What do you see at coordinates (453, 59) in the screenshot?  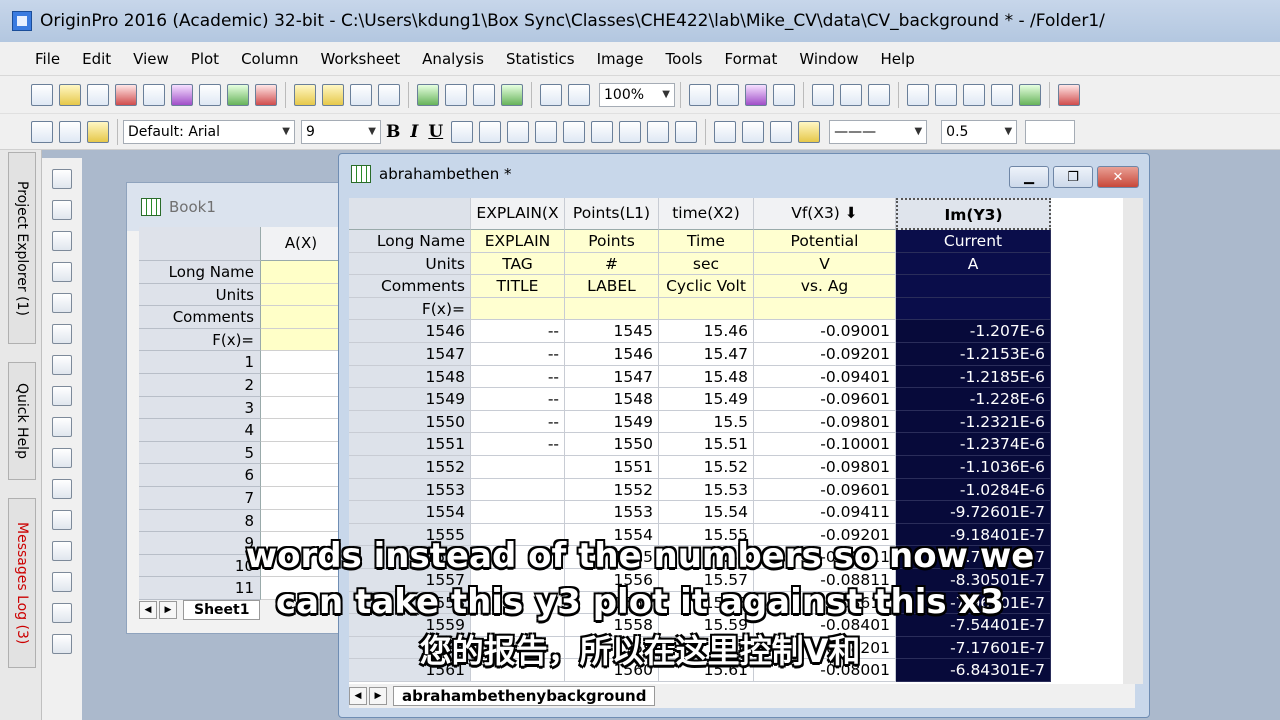 I see `menu-analysis: Analysis` at bounding box center [453, 59].